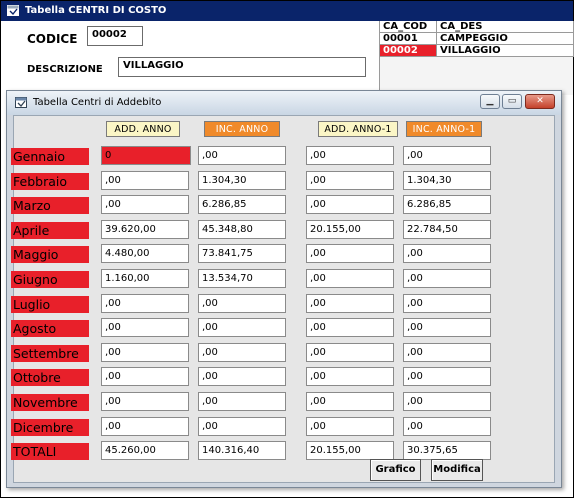 This screenshot has width=576, height=500. Describe the element at coordinates (395, 470) in the screenshot. I see `grafico-button: Grafico` at that location.